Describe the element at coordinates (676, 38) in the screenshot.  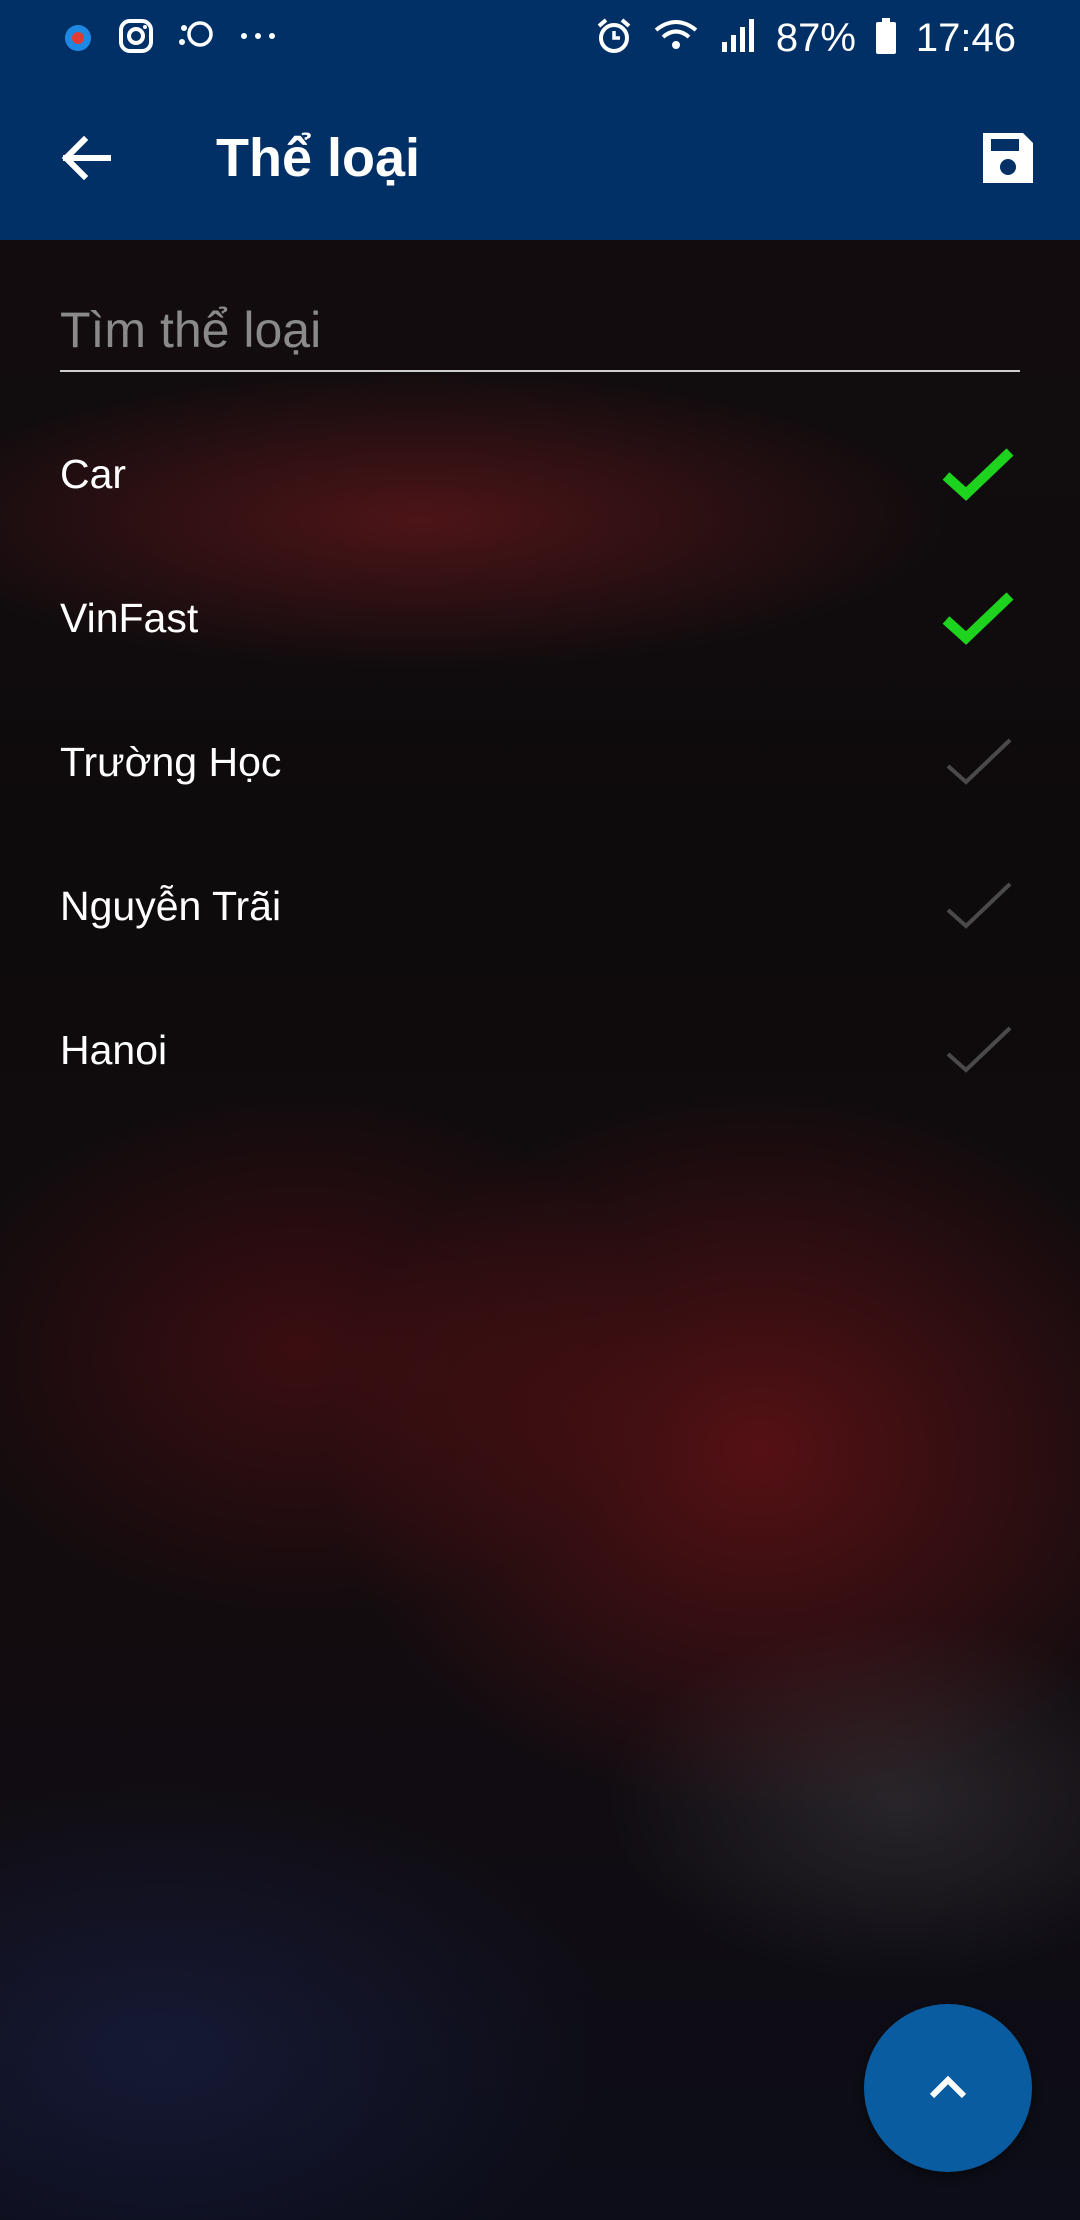
I see `wifi-icon` at that location.